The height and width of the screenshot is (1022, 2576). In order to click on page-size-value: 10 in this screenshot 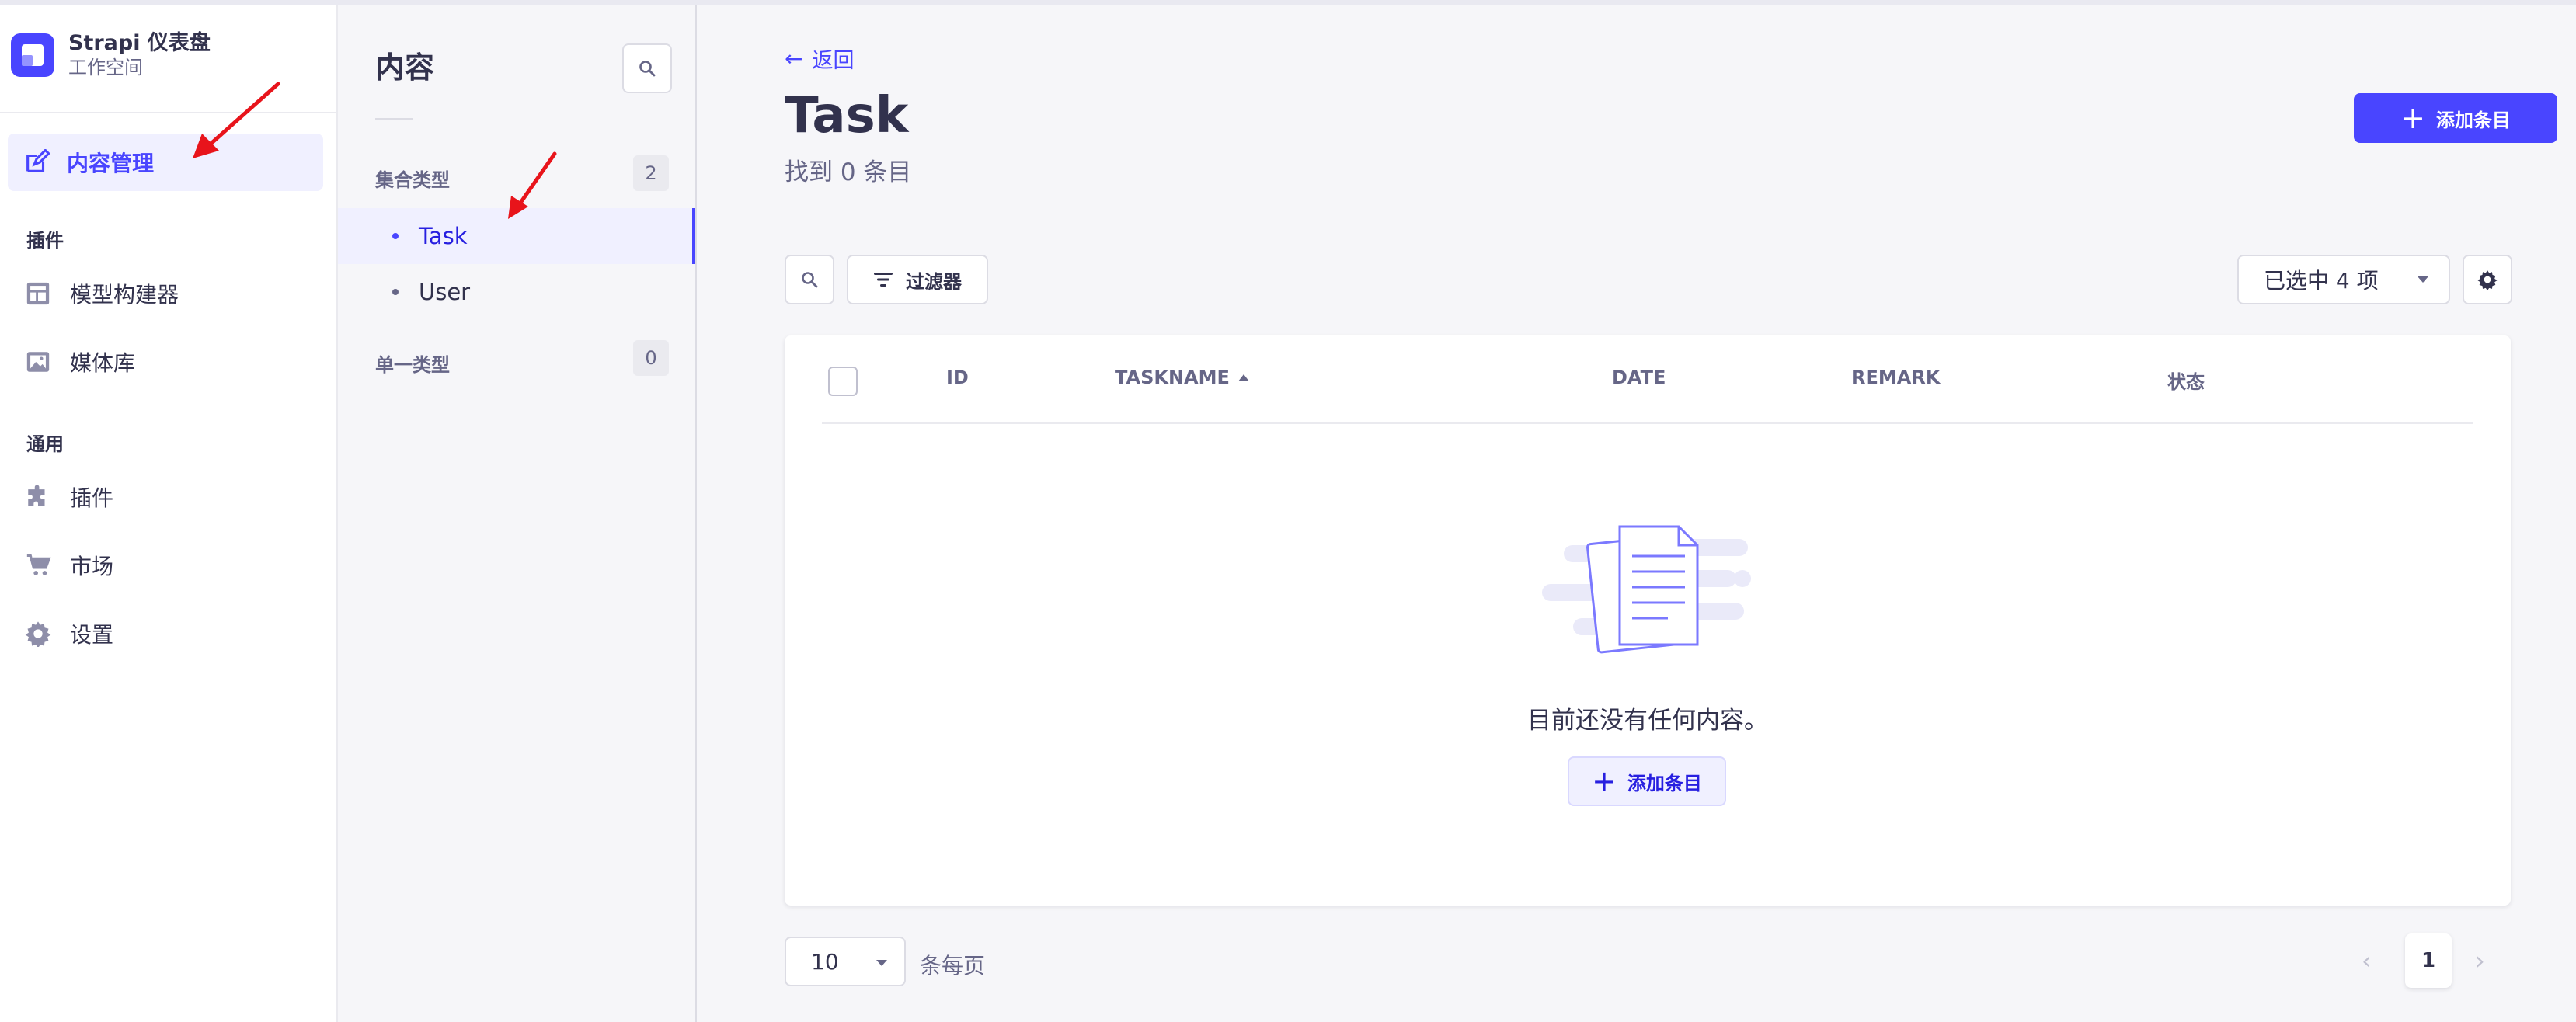, I will do `click(825, 961)`.